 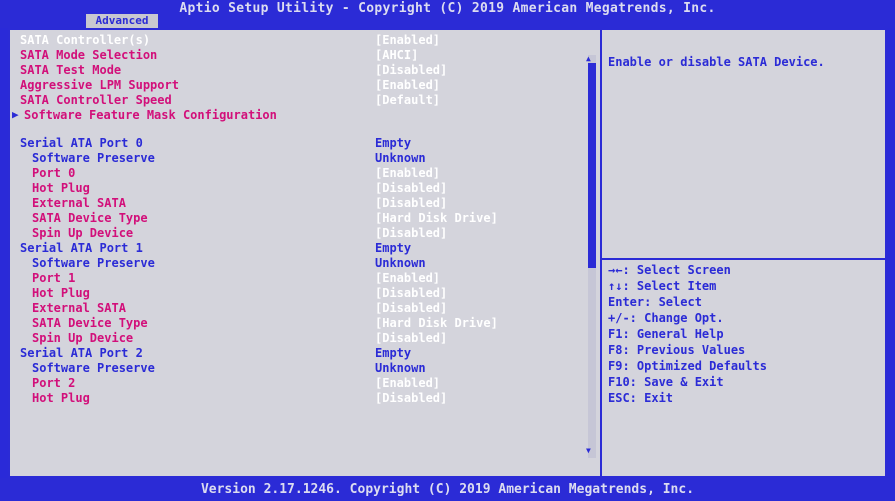 I want to click on menu-item-value: [AHCI], so click(x=396, y=55).